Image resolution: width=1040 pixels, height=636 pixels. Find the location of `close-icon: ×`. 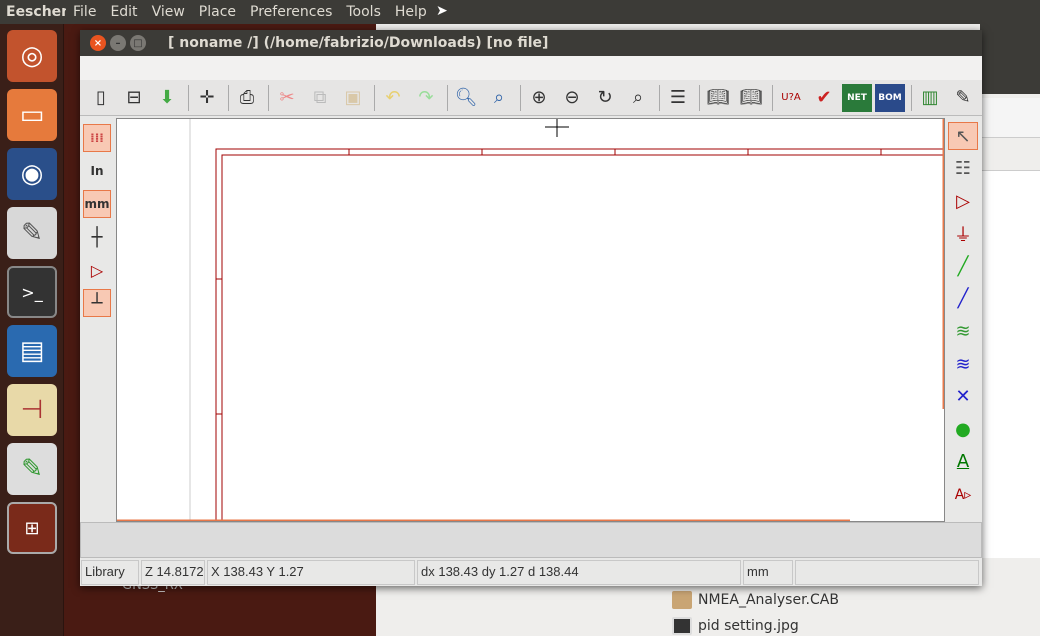

close-icon: × is located at coordinates (98, 43).